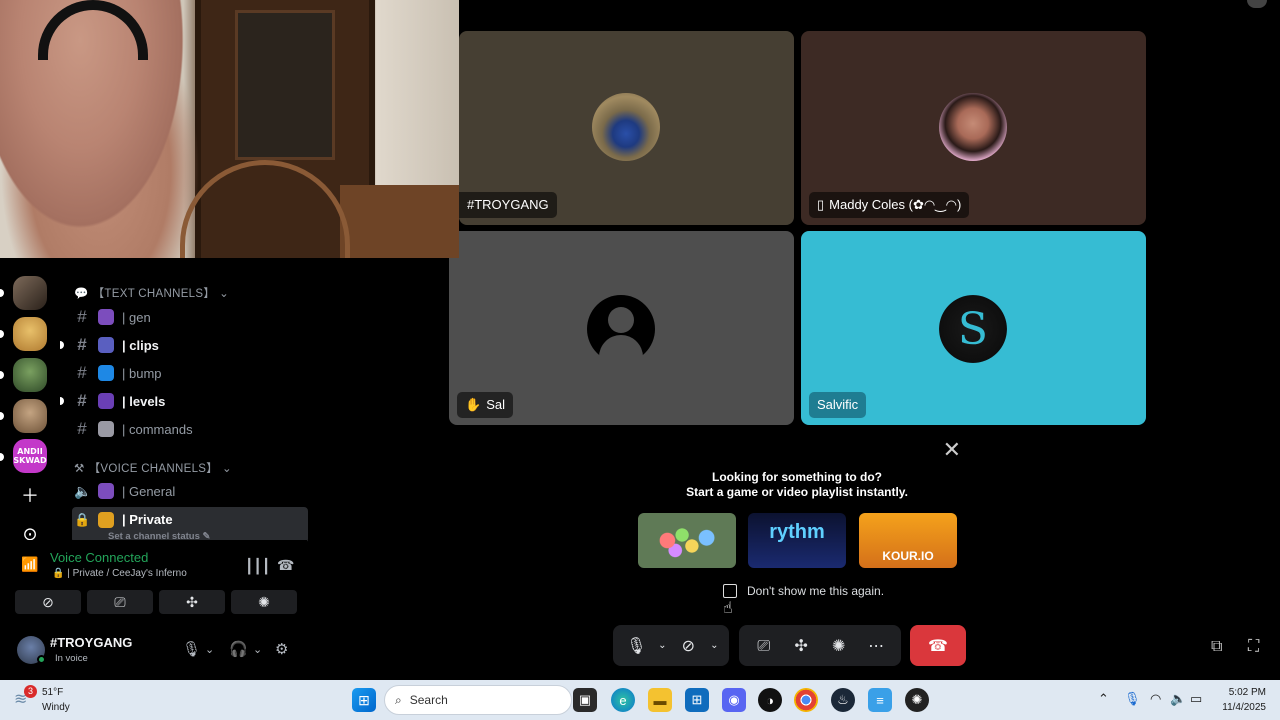 This screenshot has width=1280, height=720. Describe the element at coordinates (806, 700) in the screenshot. I see `chrome-icon` at that location.